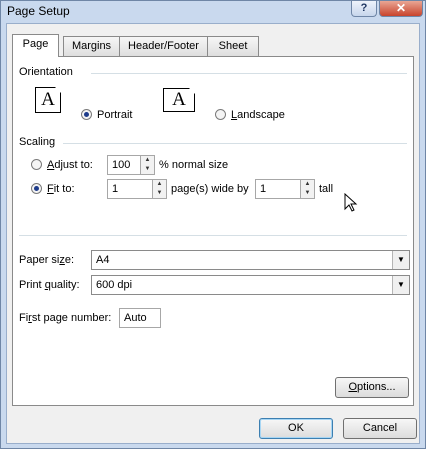  What do you see at coordinates (86, 114) in the screenshot?
I see `portrait-radio` at bounding box center [86, 114].